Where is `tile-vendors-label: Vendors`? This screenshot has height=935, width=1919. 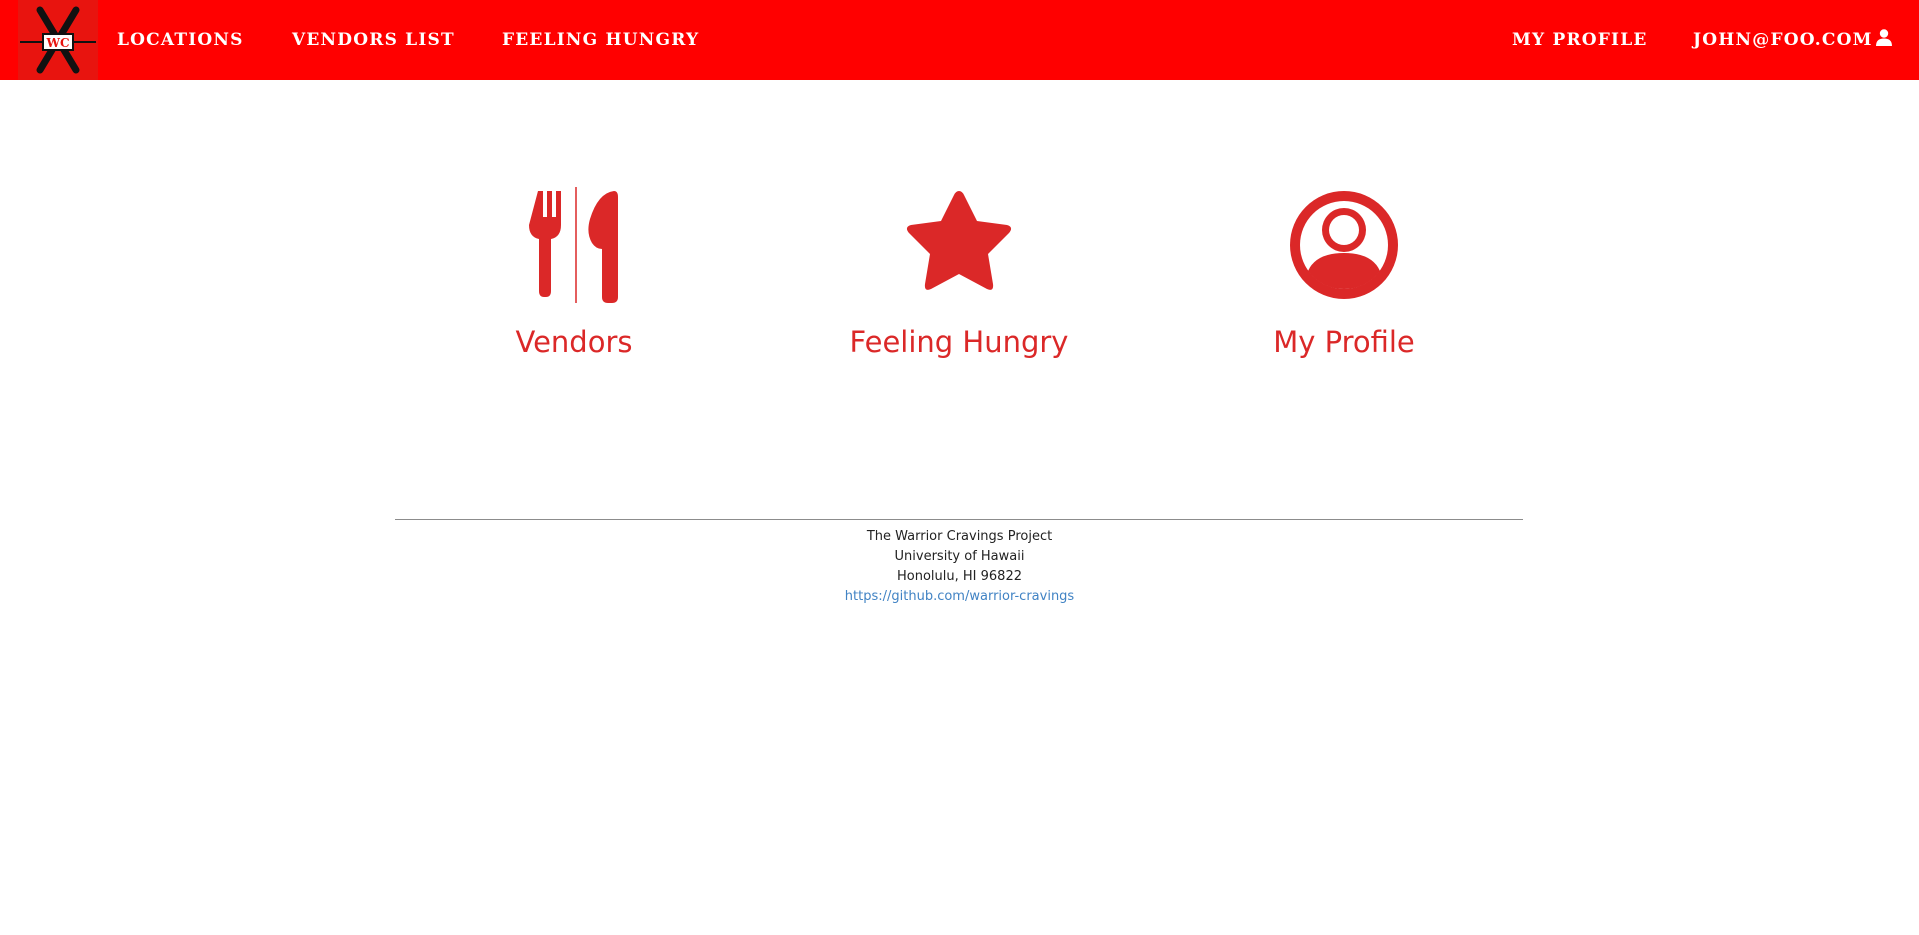 tile-vendors-label: Vendors is located at coordinates (574, 342).